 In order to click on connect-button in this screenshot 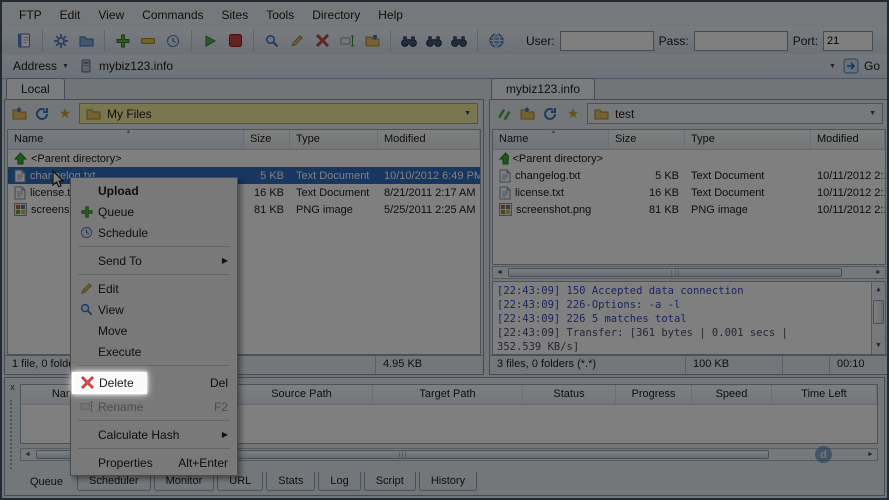, I will do `click(504, 114)`.